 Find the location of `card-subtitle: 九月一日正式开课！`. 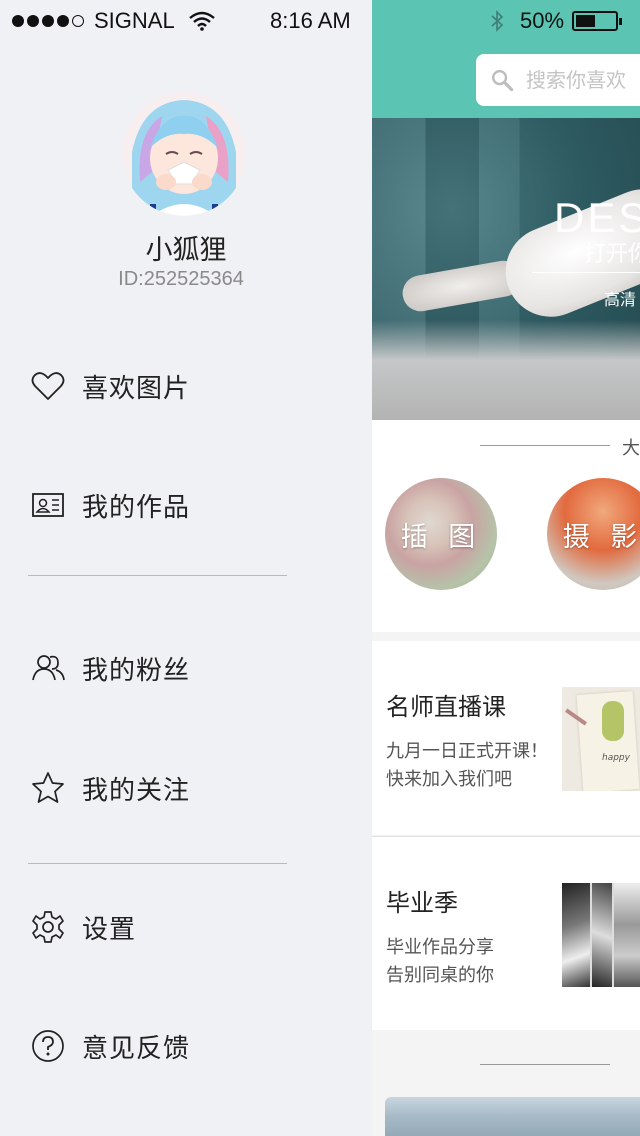

card-subtitle: 九月一日正式开课！ is located at coordinates (467, 751).